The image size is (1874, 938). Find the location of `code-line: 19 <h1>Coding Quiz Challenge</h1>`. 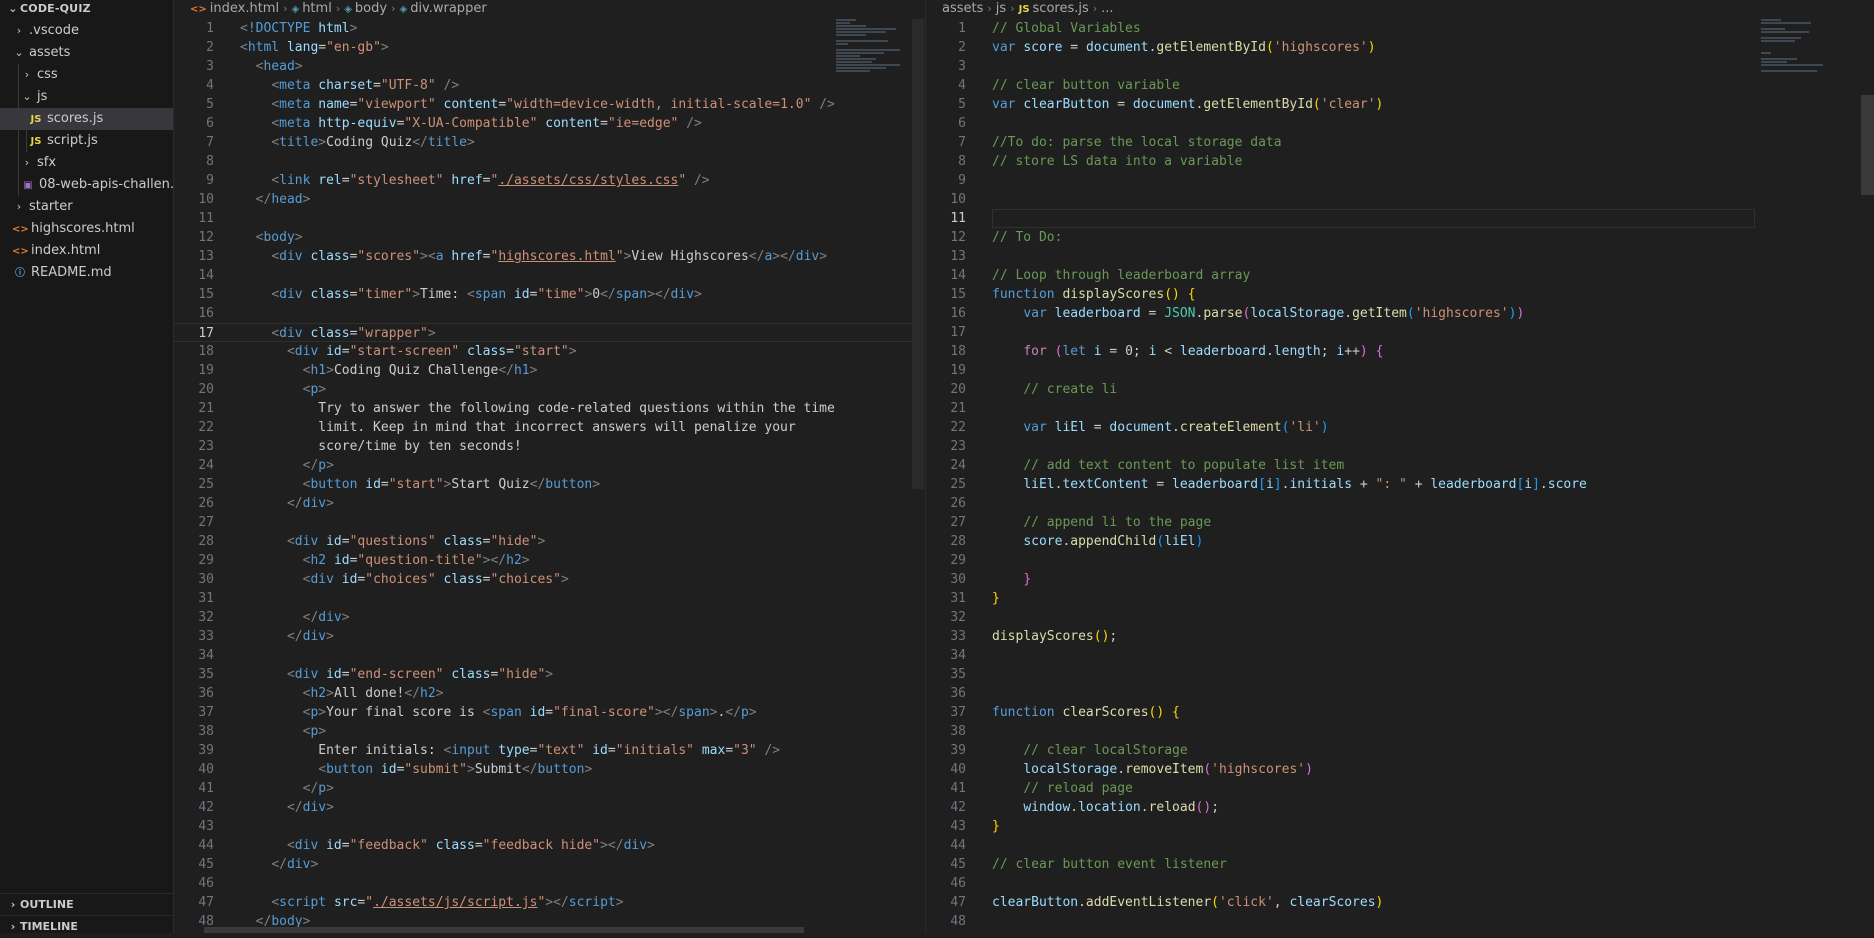

code-line: 19 <h1>Coding Quiz Challenge</h1> is located at coordinates (368, 370).